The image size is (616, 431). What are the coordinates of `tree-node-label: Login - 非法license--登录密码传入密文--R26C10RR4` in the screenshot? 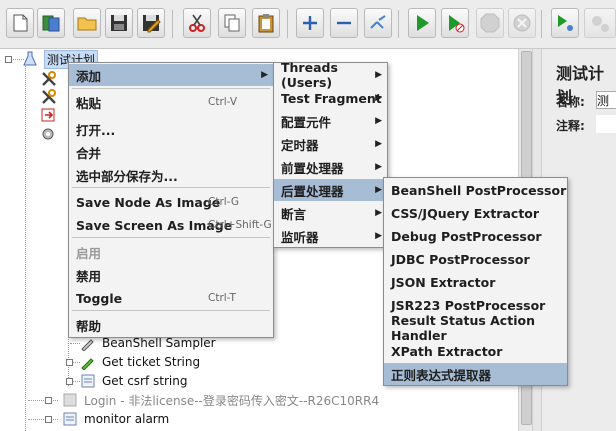 It's located at (232, 400).